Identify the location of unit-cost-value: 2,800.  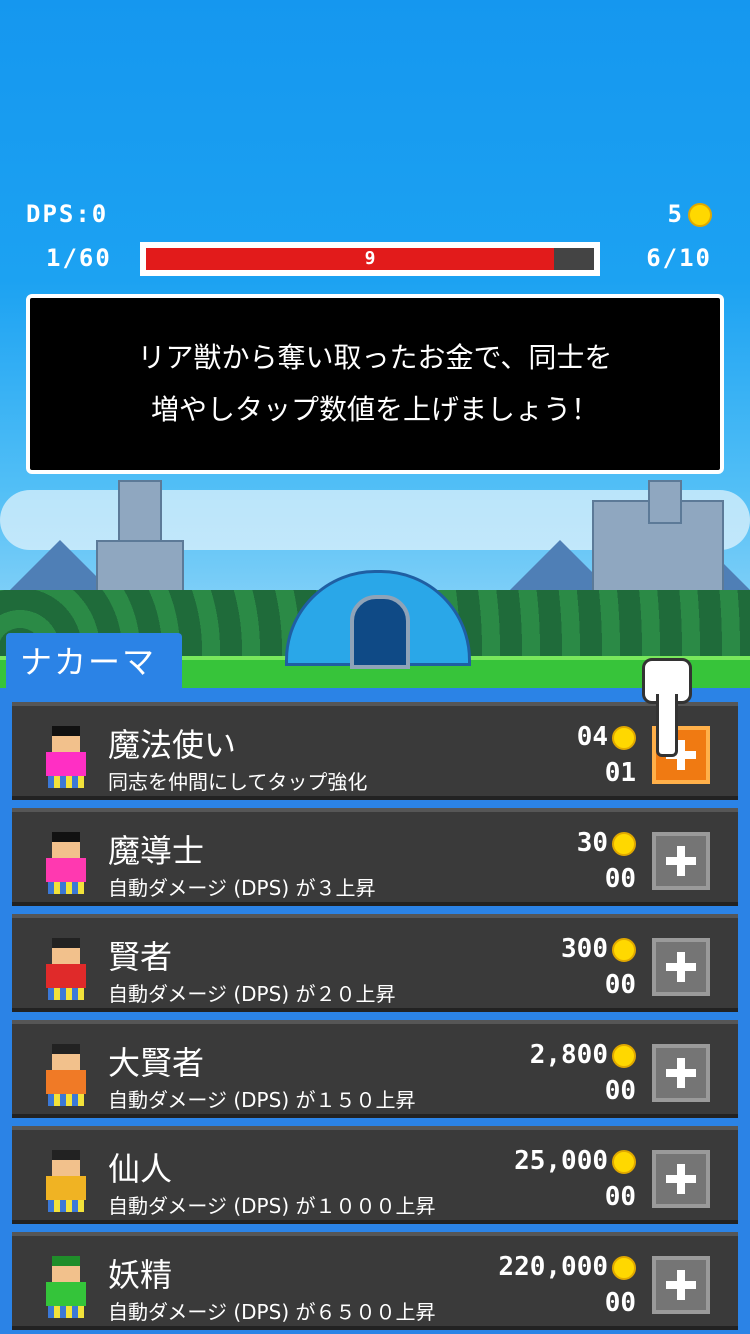
(568, 1055).